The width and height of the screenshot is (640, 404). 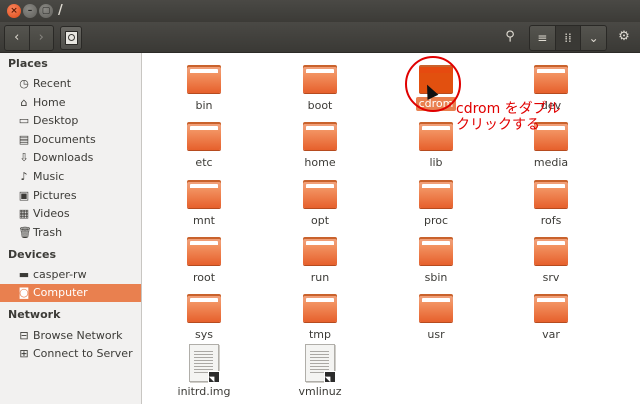 I want to click on view-options-button: ⌄, so click(x=593, y=38).